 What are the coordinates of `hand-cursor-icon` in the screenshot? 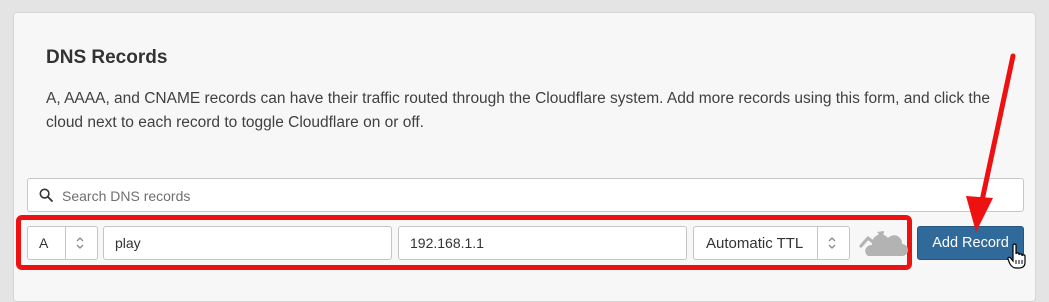 It's located at (1016, 256).